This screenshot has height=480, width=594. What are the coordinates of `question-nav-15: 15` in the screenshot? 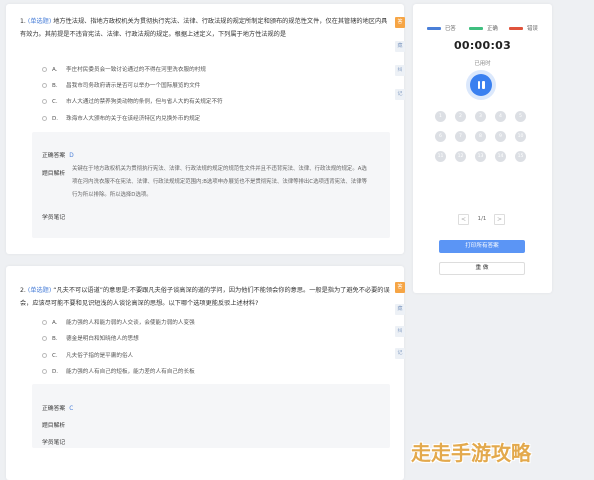 It's located at (520, 156).